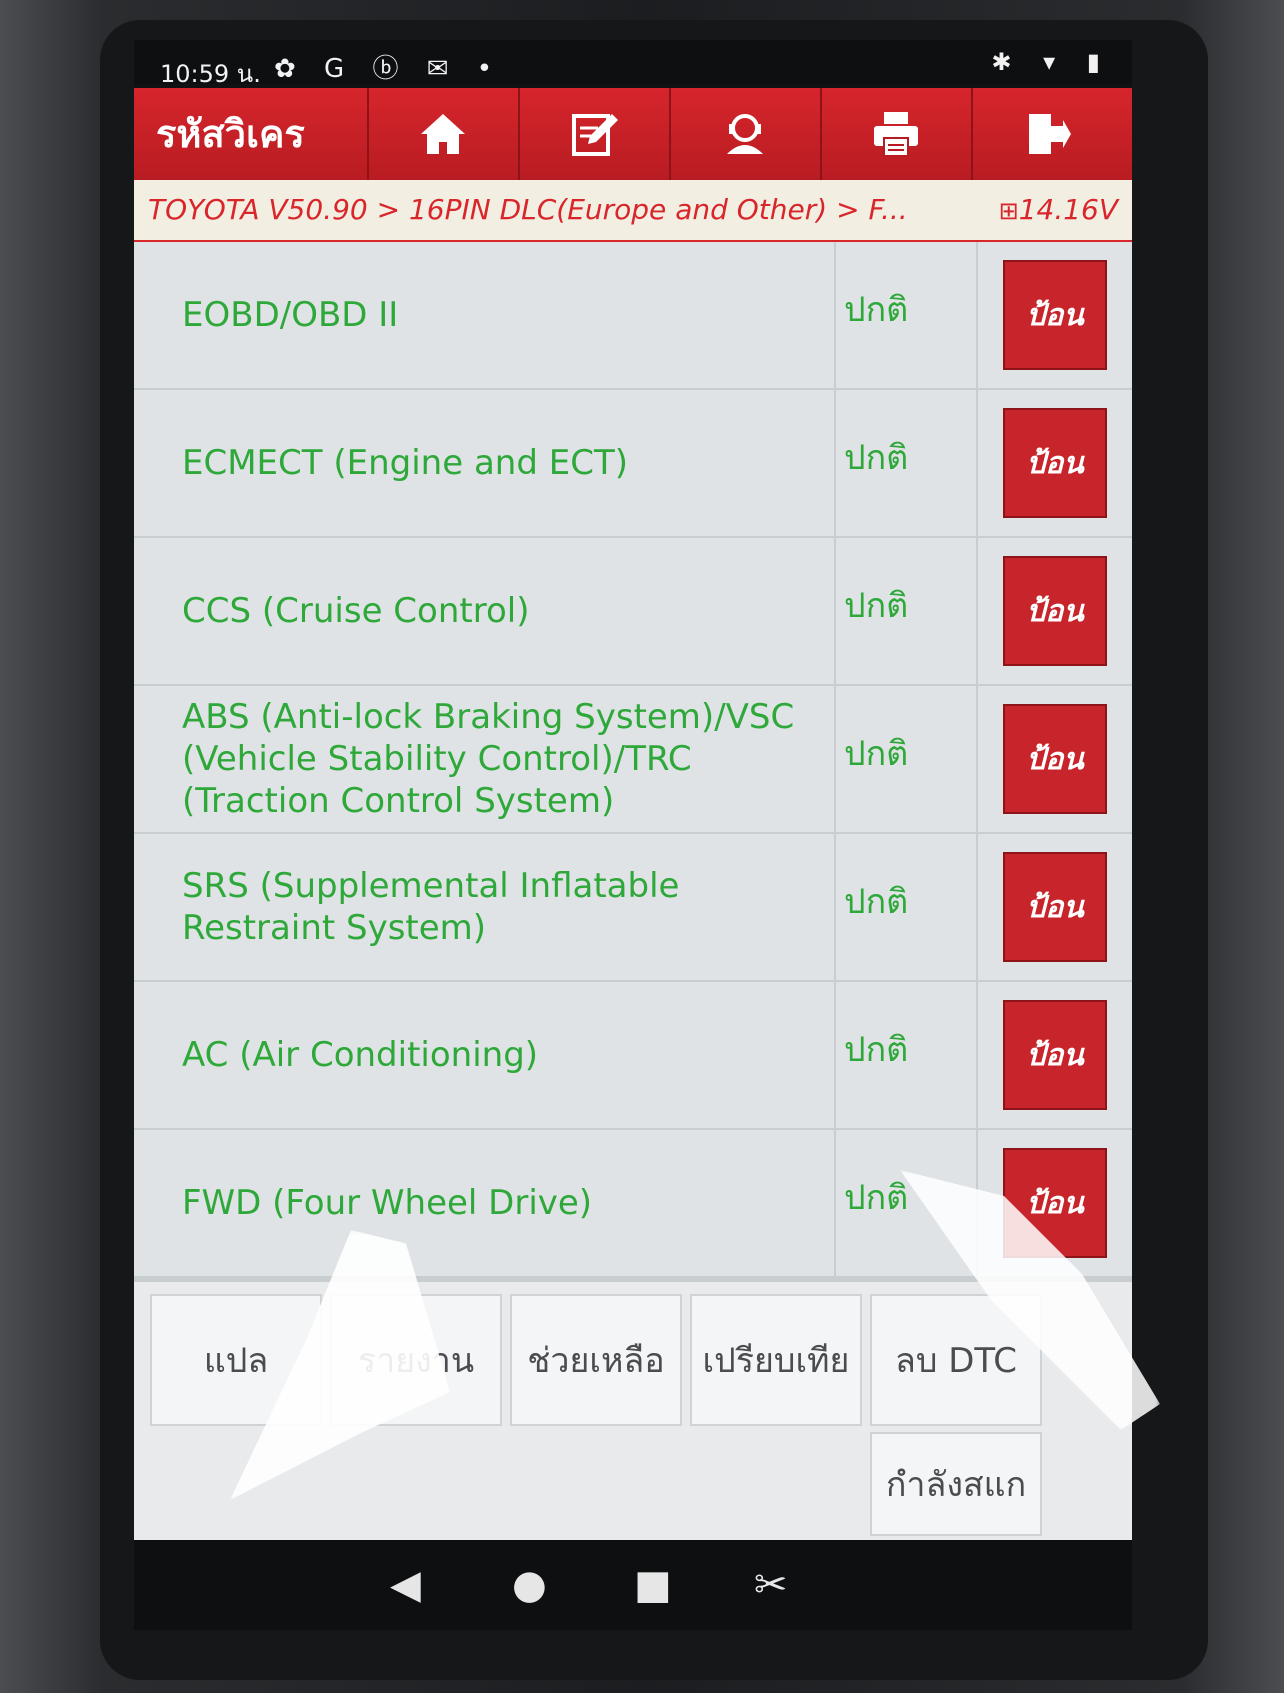 This screenshot has width=1284, height=1693. Describe the element at coordinates (653, 1585) in the screenshot. I see `recents-icon: ■` at that location.